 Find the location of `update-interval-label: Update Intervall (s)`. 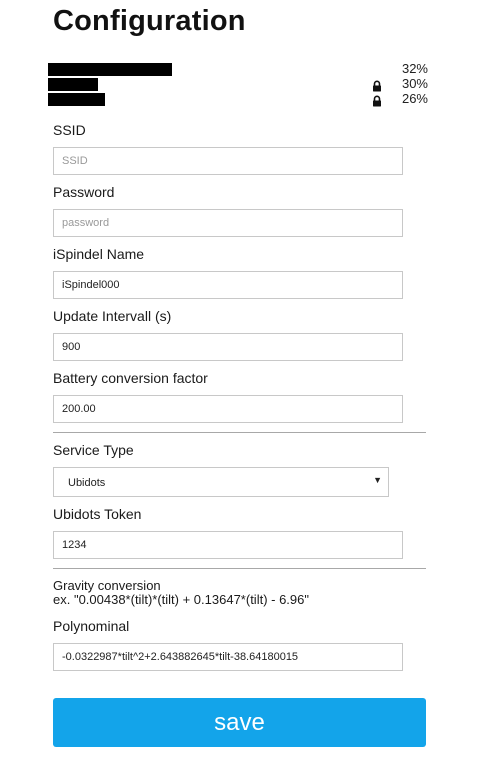

update-interval-label: Update Intervall (s) is located at coordinates (112, 316).